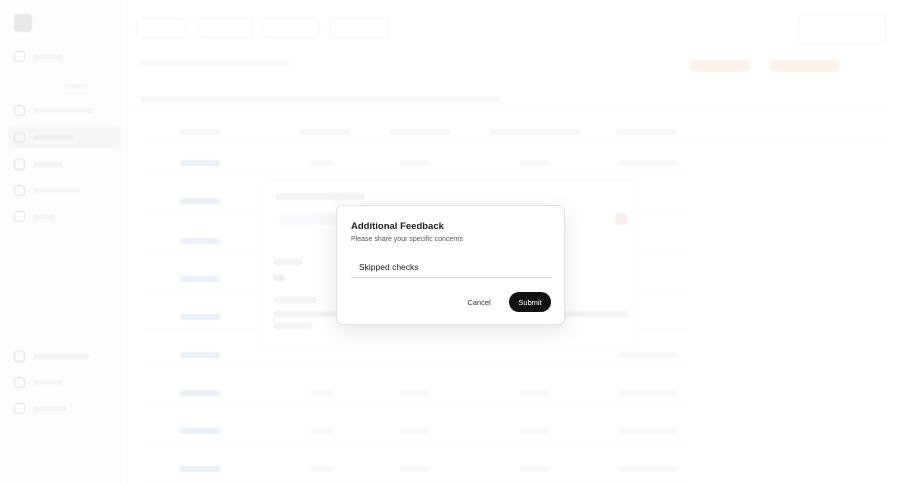 This screenshot has height=484, width=900. Describe the element at coordinates (479, 302) in the screenshot. I see `cancel-button: Cancel` at that location.